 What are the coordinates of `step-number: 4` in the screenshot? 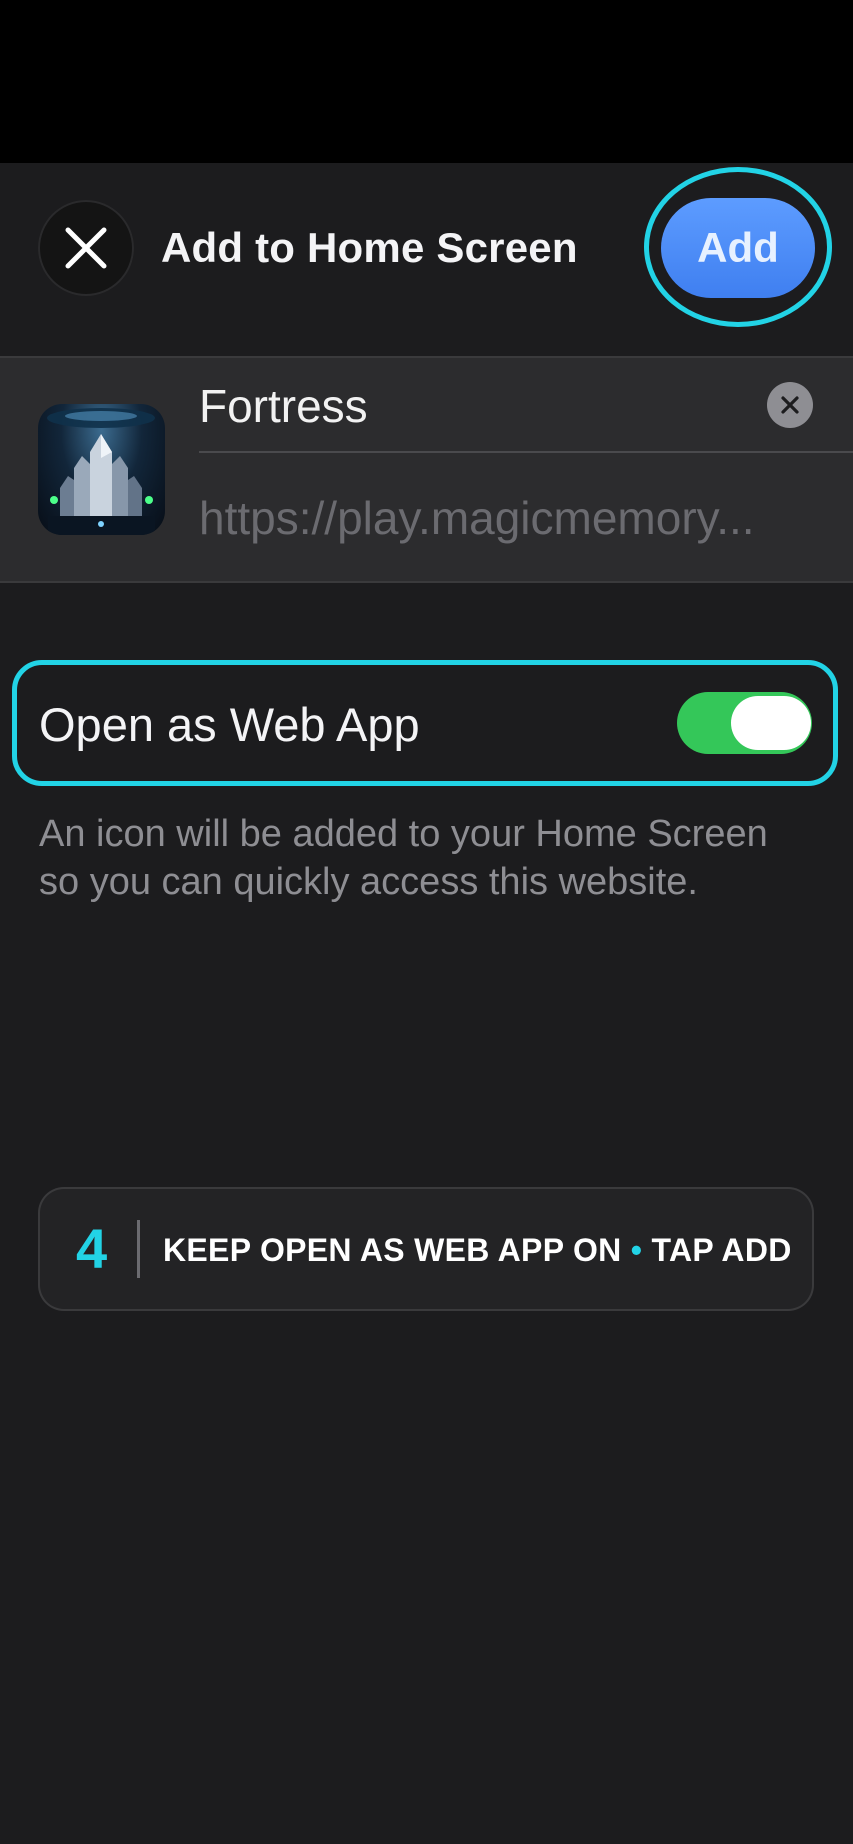 It's located at (92, 1248).